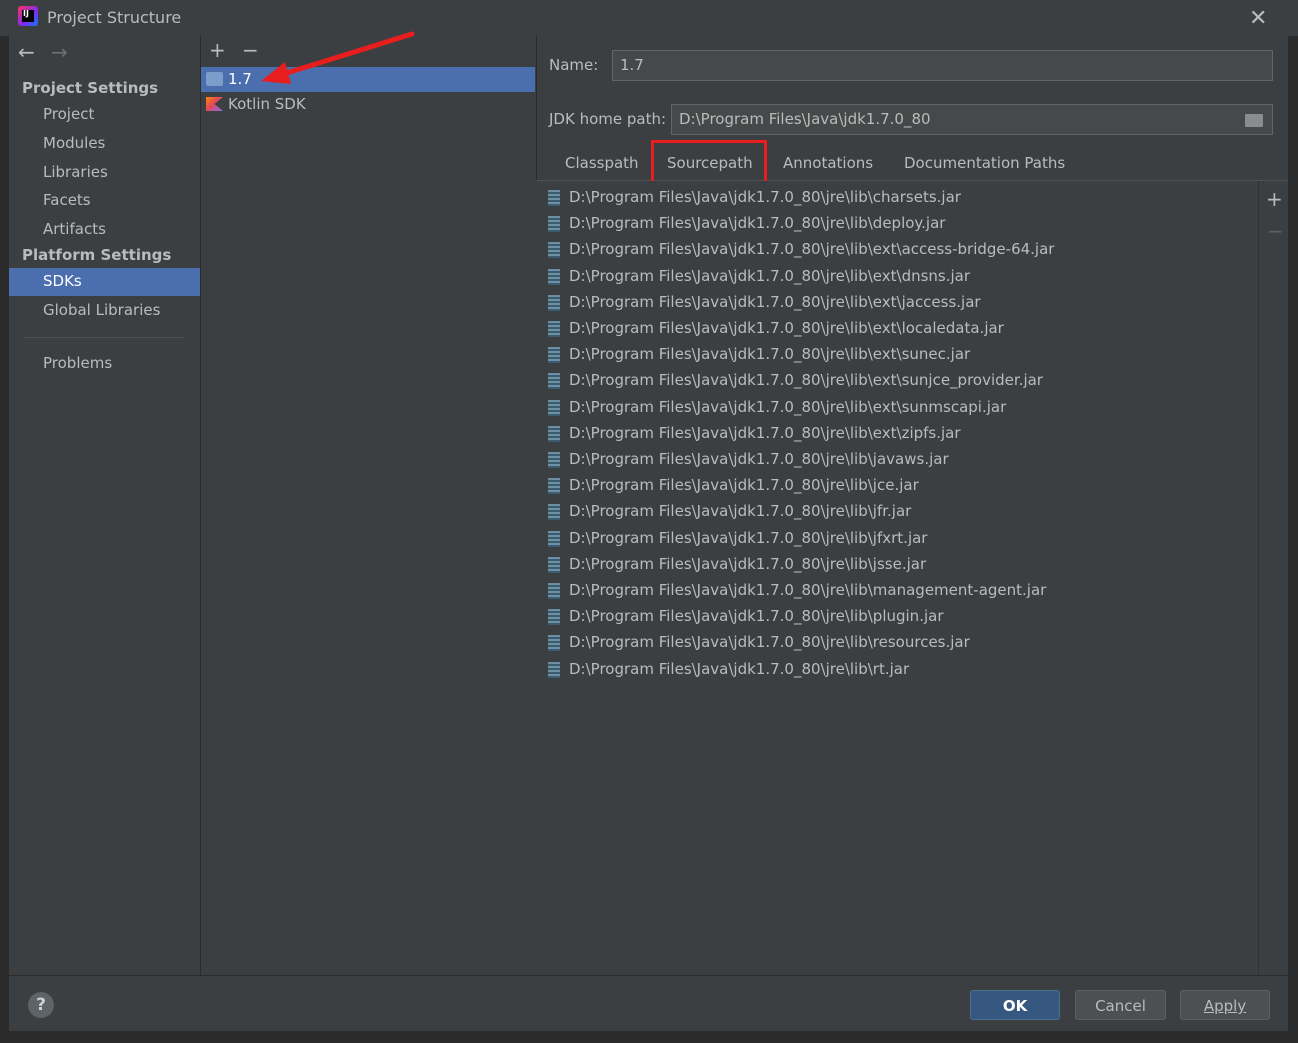 The width and height of the screenshot is (1298, 1043). What do you see at coordinates (649, 1037) in the screenshot?
I see `bottom-window-edge` at bounding box center [649, 1037].